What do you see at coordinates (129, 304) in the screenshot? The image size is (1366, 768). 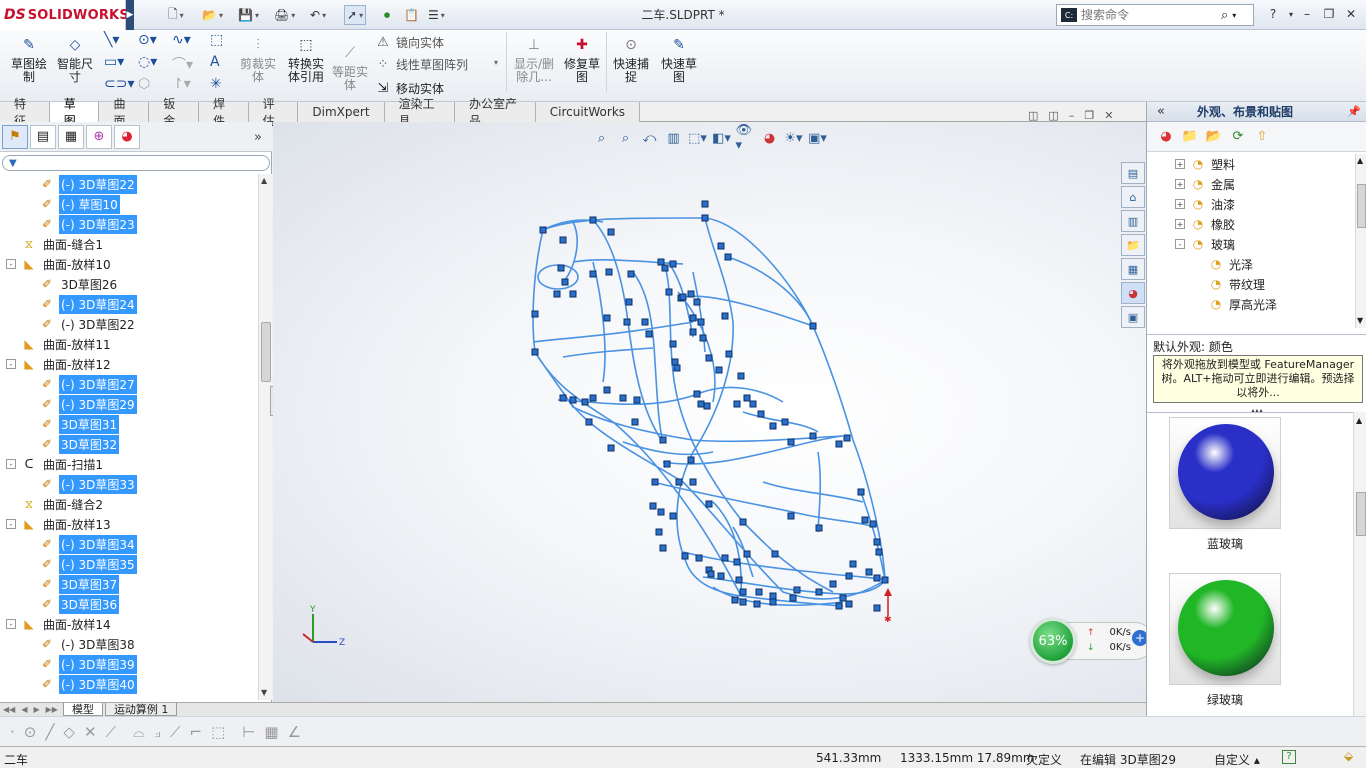 I see `tree-item: ✐ (-) 3D草图24` at bounding box center [129, 304].